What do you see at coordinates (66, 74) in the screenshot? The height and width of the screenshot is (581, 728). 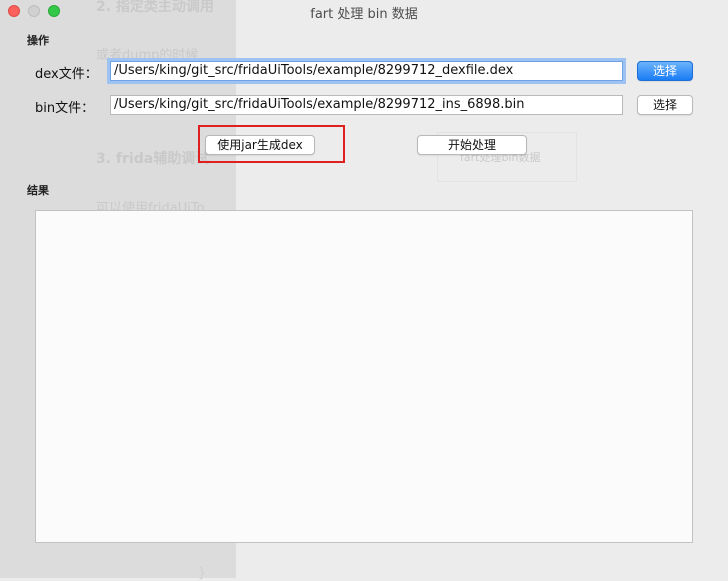 I see `dex-file-label: dex文件：` at bounding box center [66, 74].